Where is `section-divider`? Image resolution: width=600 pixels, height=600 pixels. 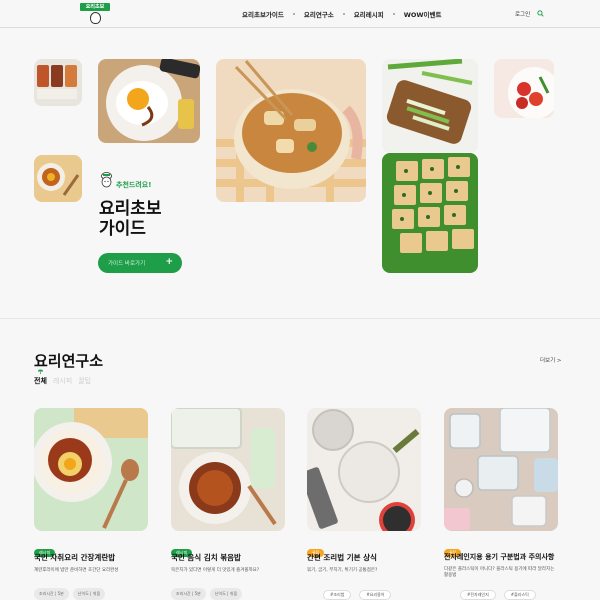
section-divider is located at coordinates (300, 318).